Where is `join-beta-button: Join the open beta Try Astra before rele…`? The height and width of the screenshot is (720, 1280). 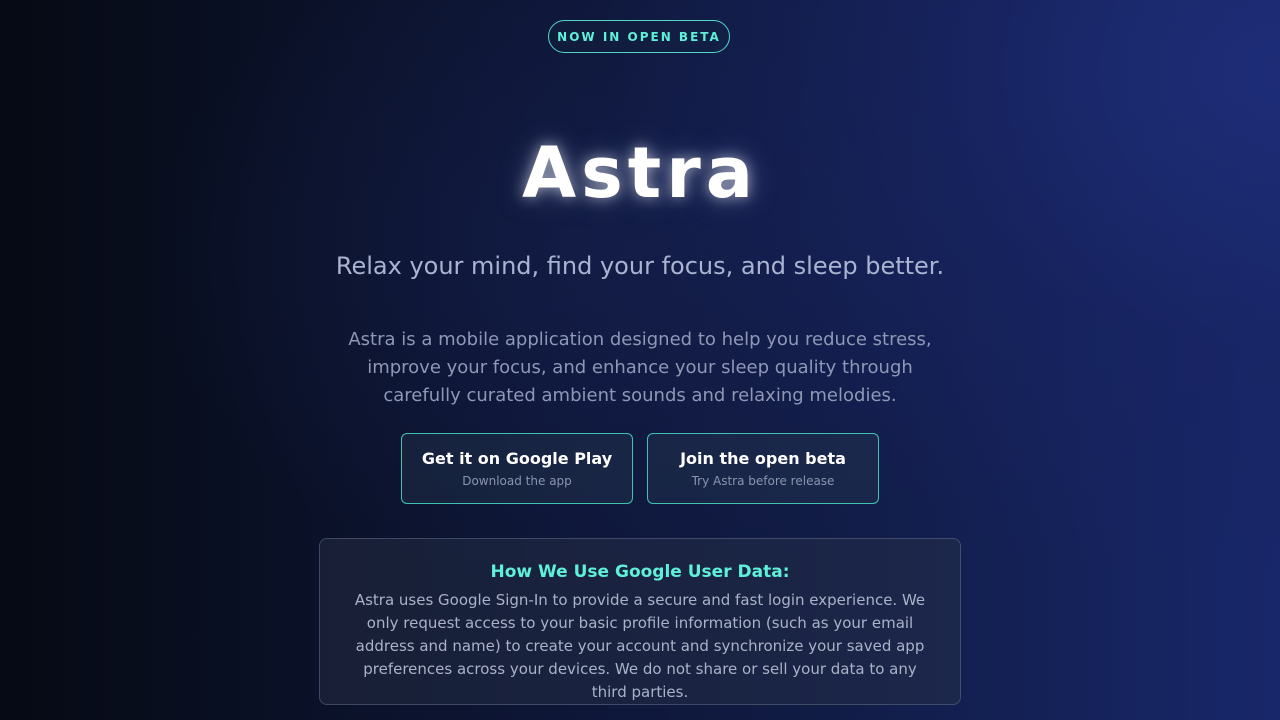 join-beta-button: Join the open beta Try Astra before rele… is located at coordinates (763, 468).